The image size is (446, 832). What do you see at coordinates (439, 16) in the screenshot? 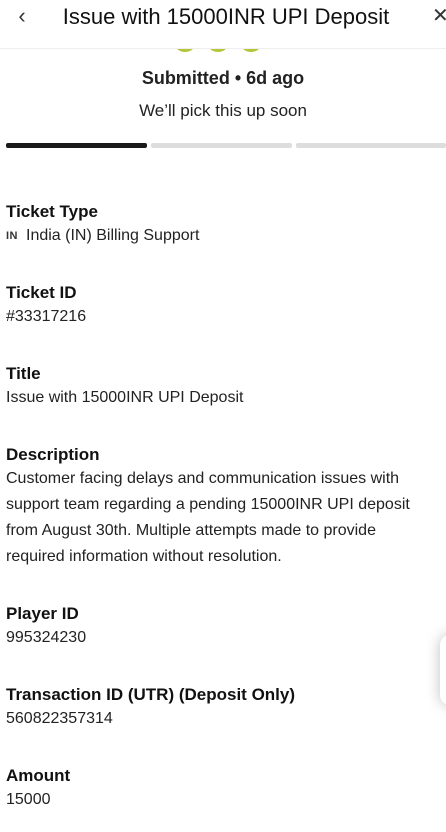
I see `close-icon: ✕` at bounding box center [439, 16].